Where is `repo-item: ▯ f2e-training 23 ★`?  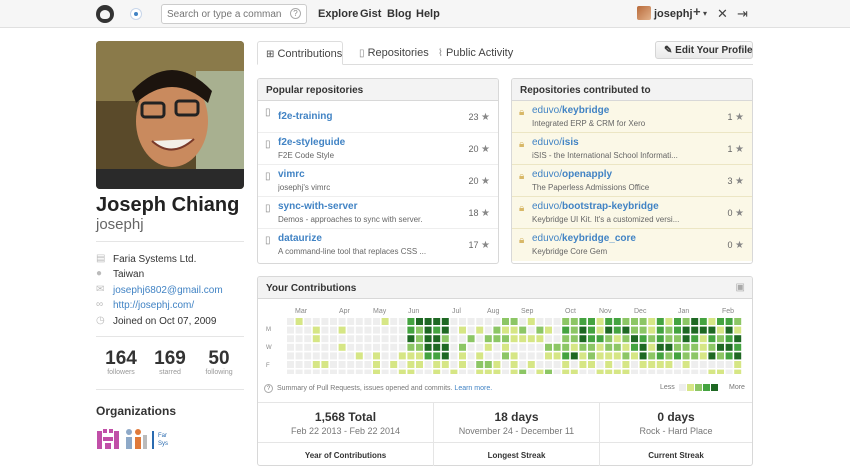 repo-item: ▯ f2e-training 23 ★ is located at coordinates (378, 117).